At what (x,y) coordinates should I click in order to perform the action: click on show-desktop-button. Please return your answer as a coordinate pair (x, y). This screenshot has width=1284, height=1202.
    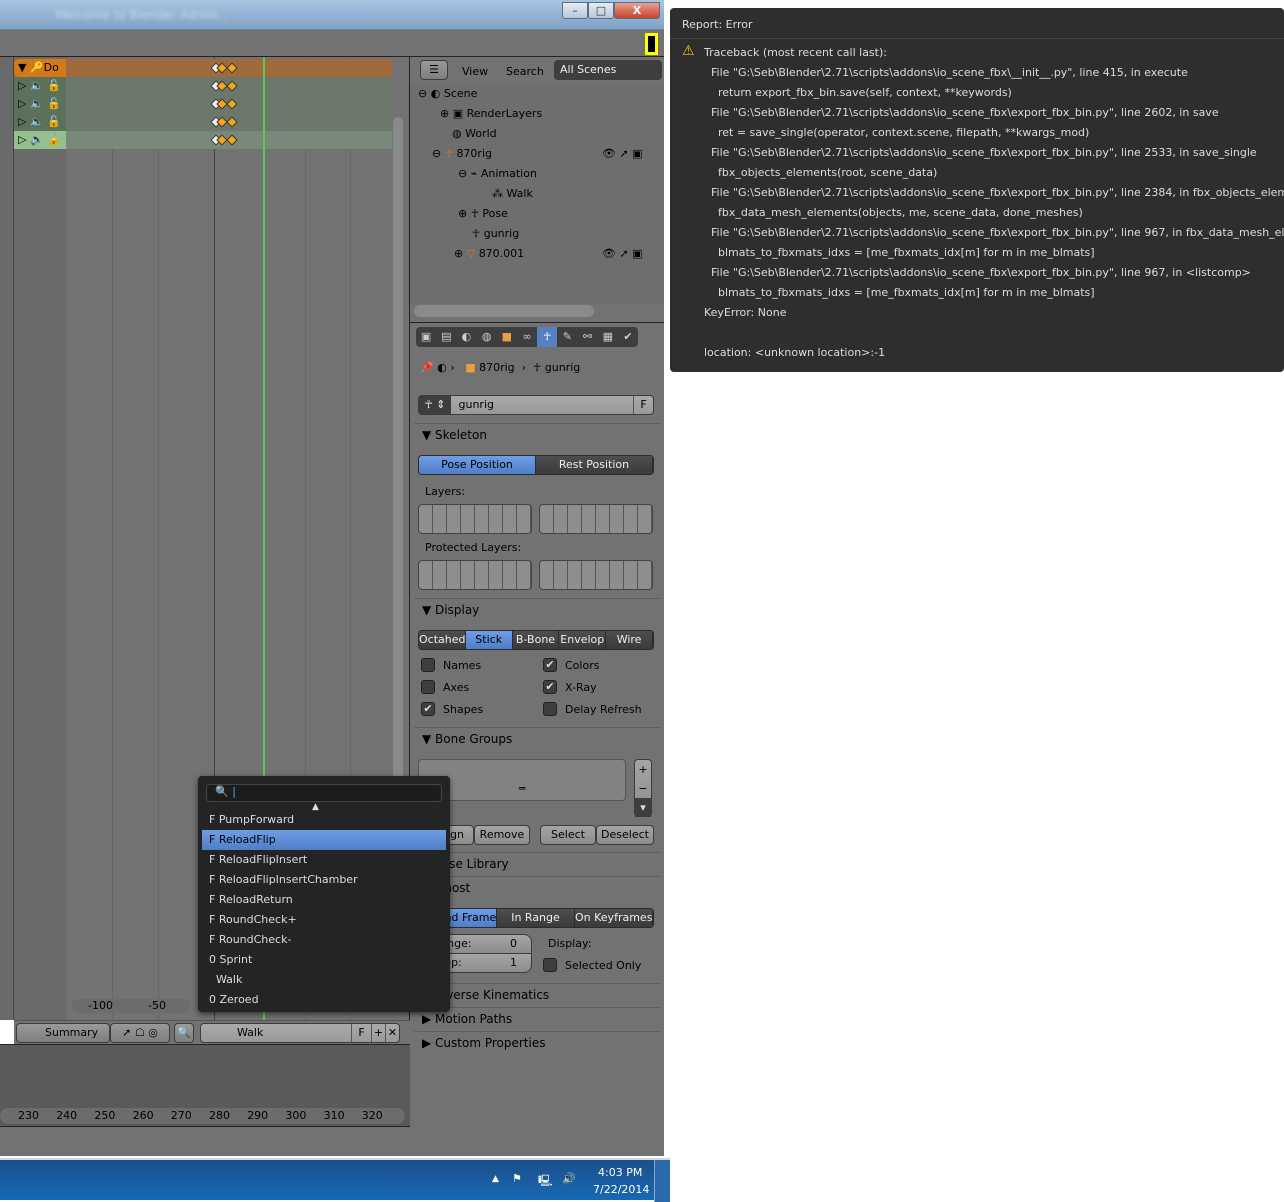
    Looking at the image, I should click on (662, 1181).